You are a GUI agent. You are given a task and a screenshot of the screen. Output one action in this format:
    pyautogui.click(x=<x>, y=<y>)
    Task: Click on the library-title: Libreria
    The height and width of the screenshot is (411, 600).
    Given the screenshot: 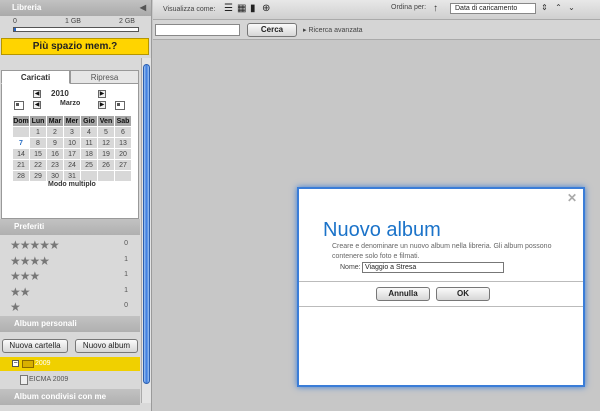 What is the action you would take?
    pyautogui.click(x=27, y=7)
    